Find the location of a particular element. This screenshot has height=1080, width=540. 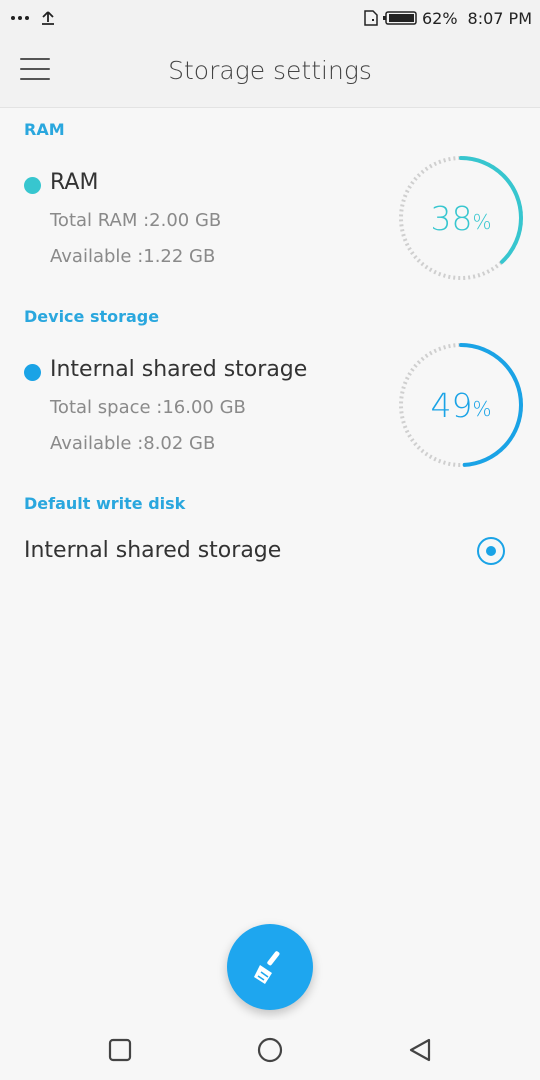

circle-home-icon is located at coordinates (270, 1050).